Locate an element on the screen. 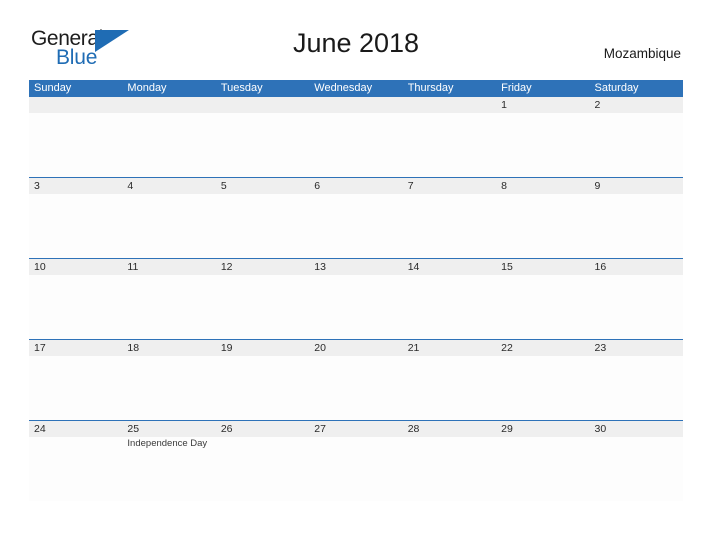 The image size is (712, 550). day-cell: 6 is located at coordinates (355, 186).